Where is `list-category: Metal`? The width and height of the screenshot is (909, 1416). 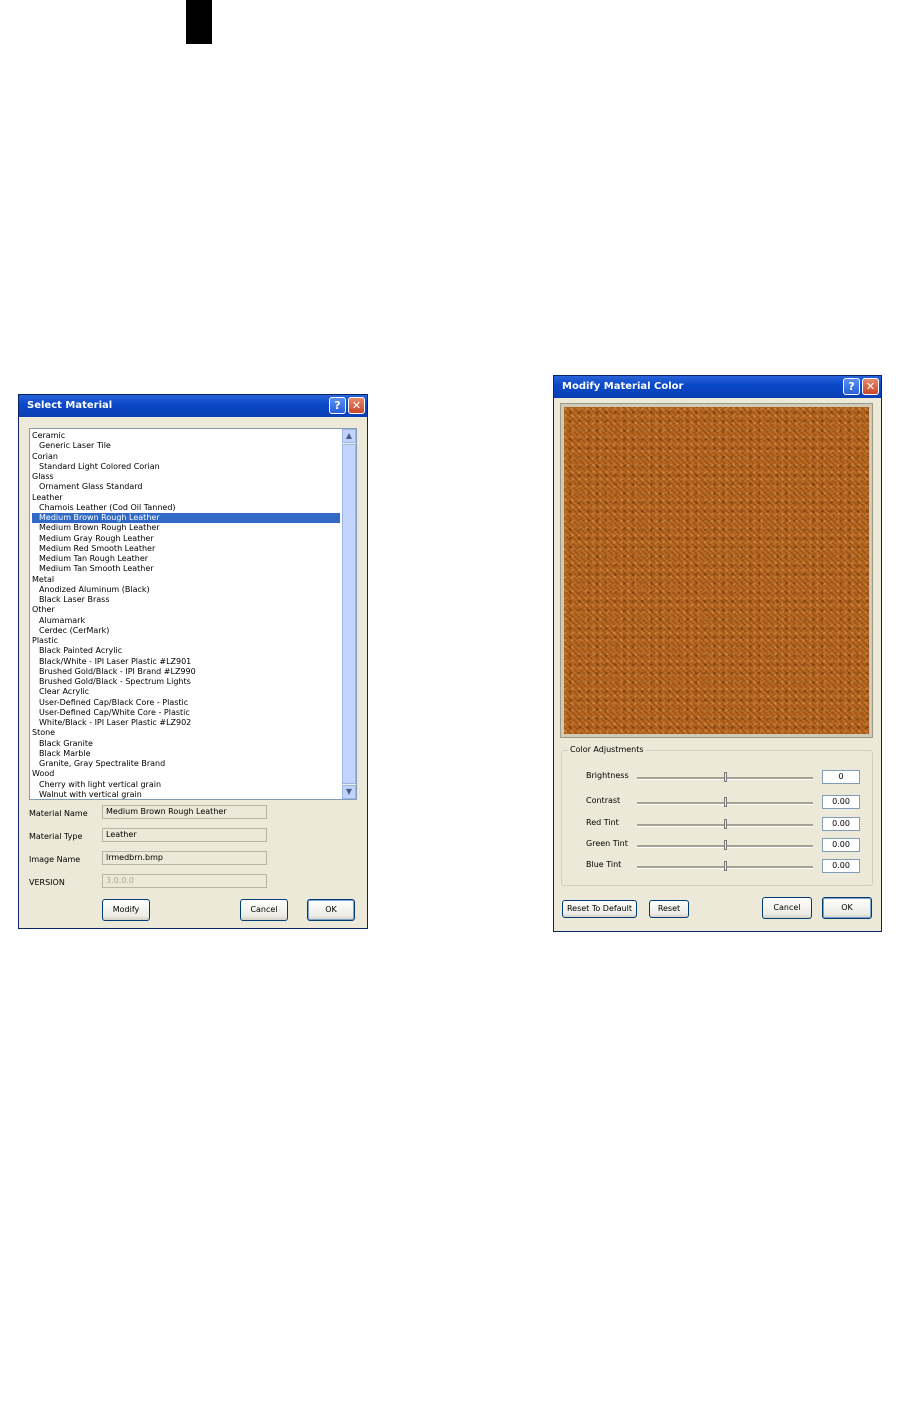 list-category: Metal is located at coordinates (186, 580).